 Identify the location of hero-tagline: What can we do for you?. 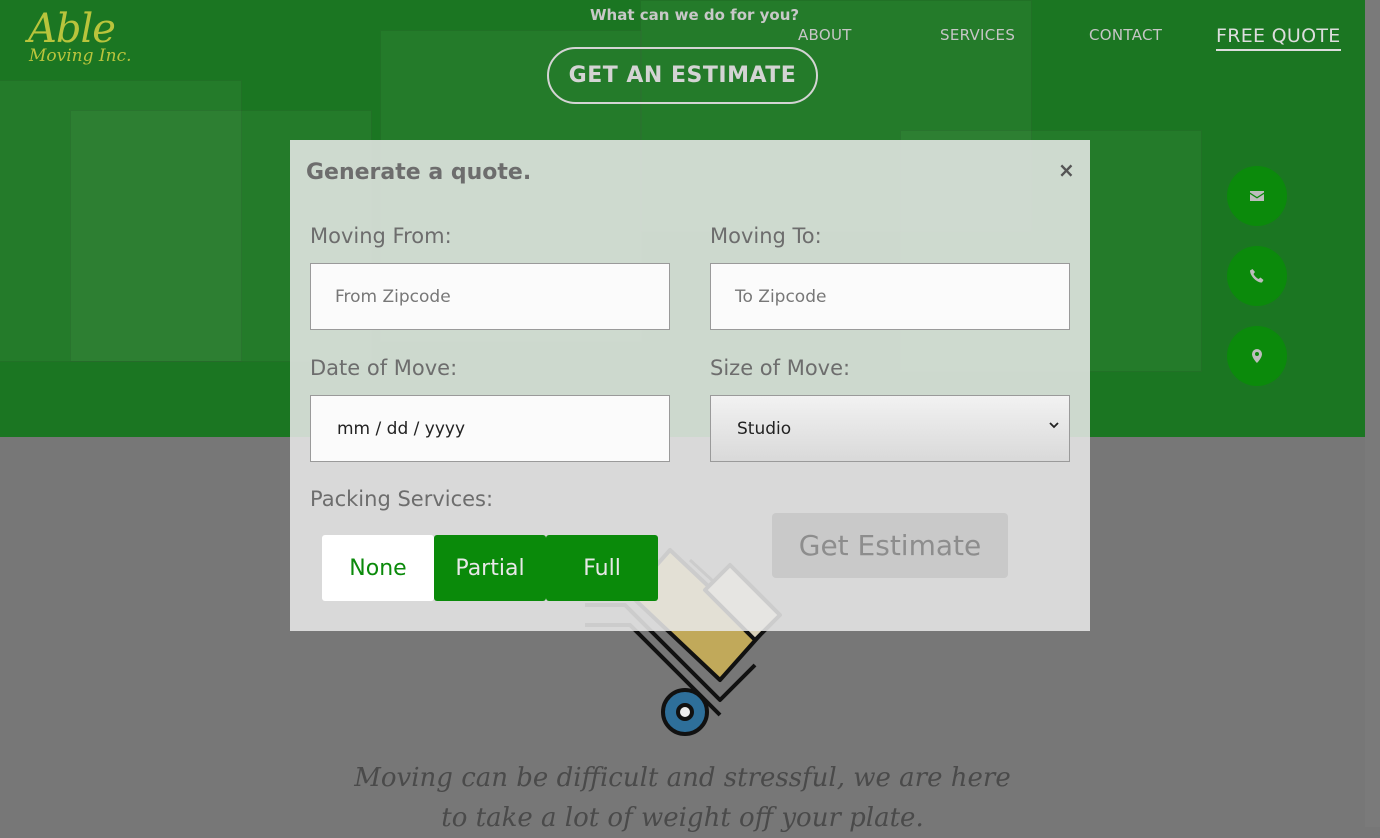
(695, 15).